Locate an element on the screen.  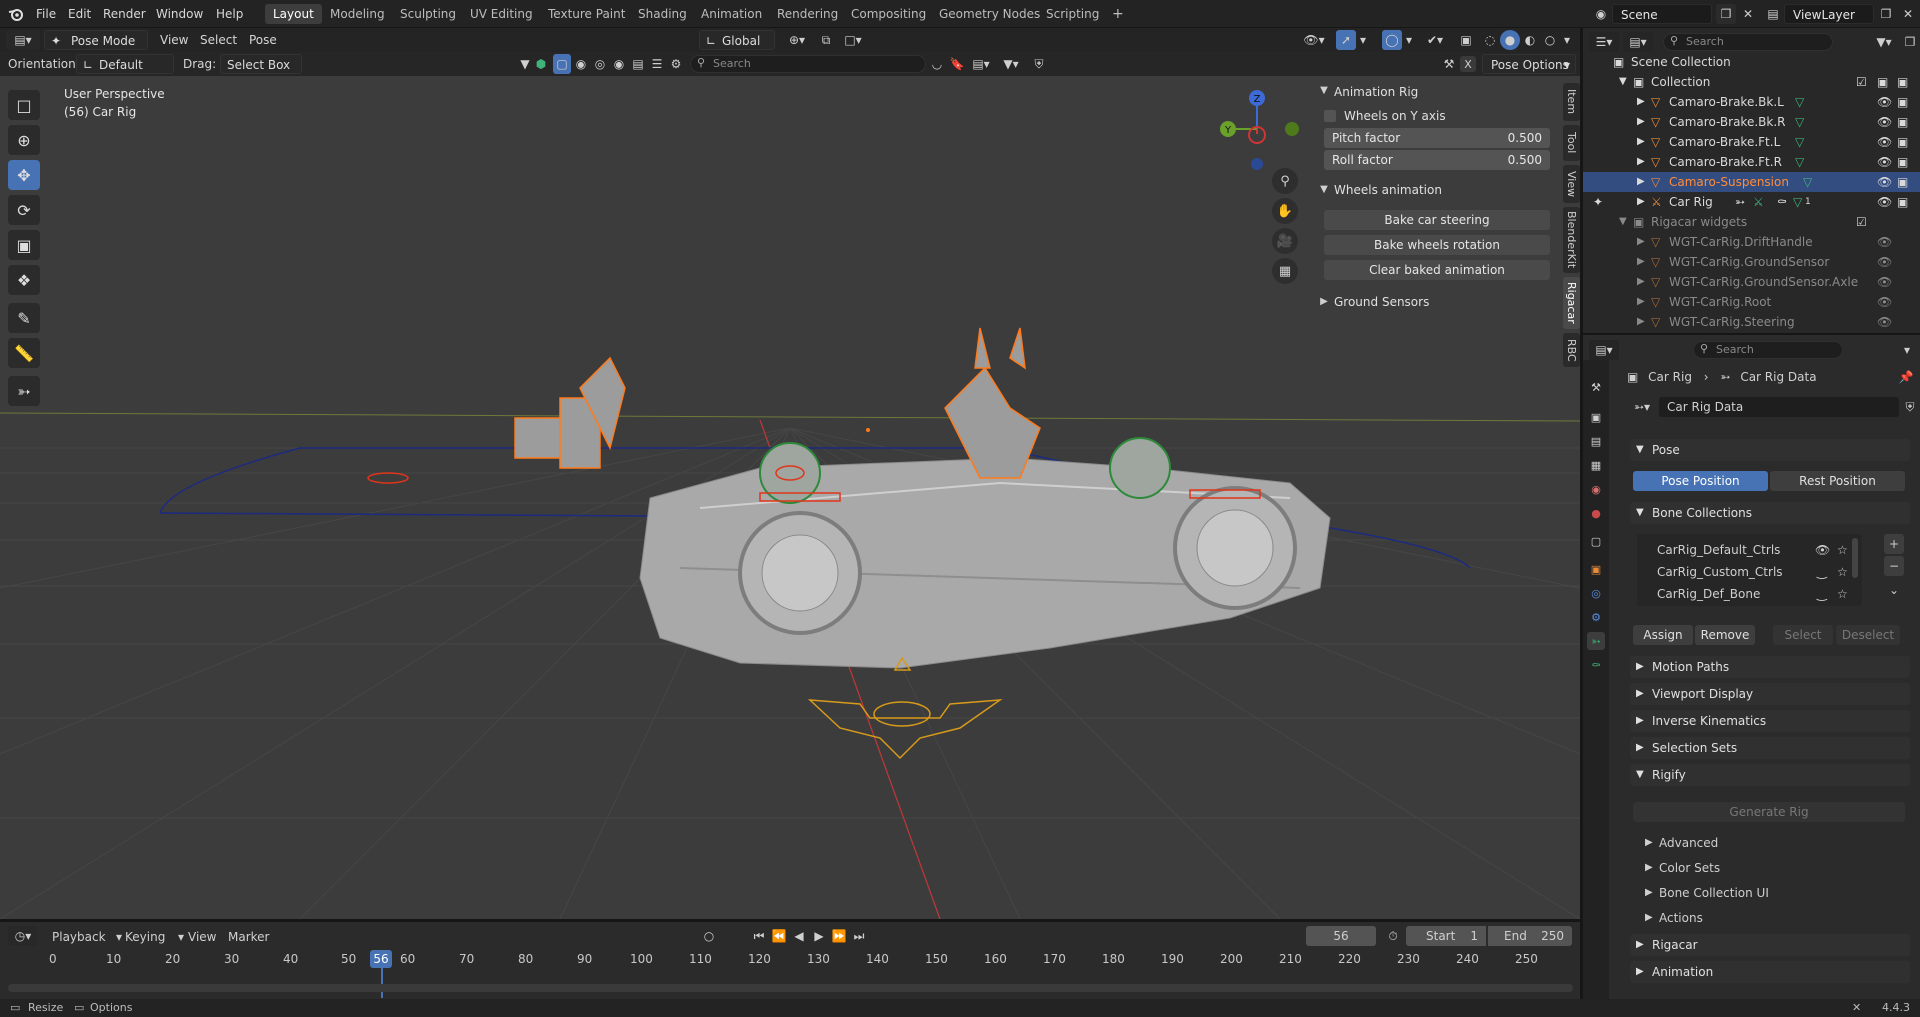
tab-uv-editing: UV Editing is located at coordinates (501, 14).